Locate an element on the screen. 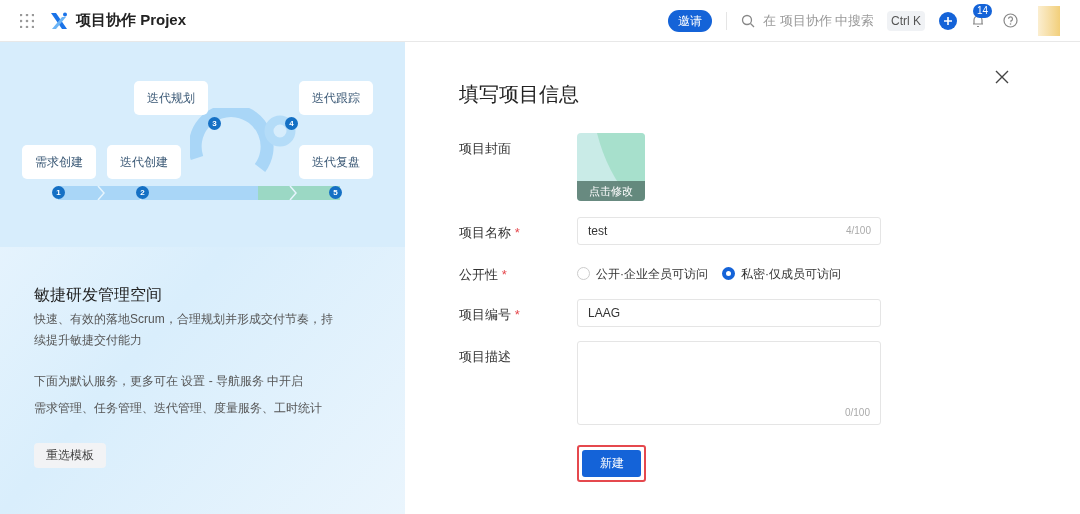 The width and height of the screenshot is (1080, 514). field-label: 公开性 * is located at coordinates (483, 274).